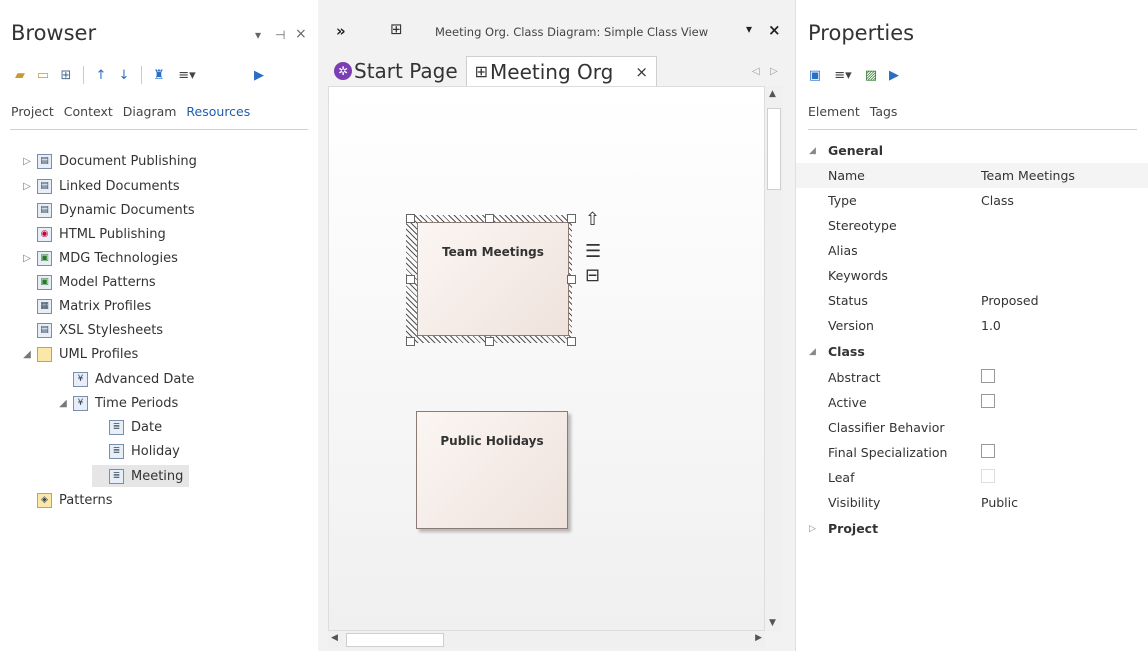  I want to click on tab-diagram: Diagram, so click(150, 111).